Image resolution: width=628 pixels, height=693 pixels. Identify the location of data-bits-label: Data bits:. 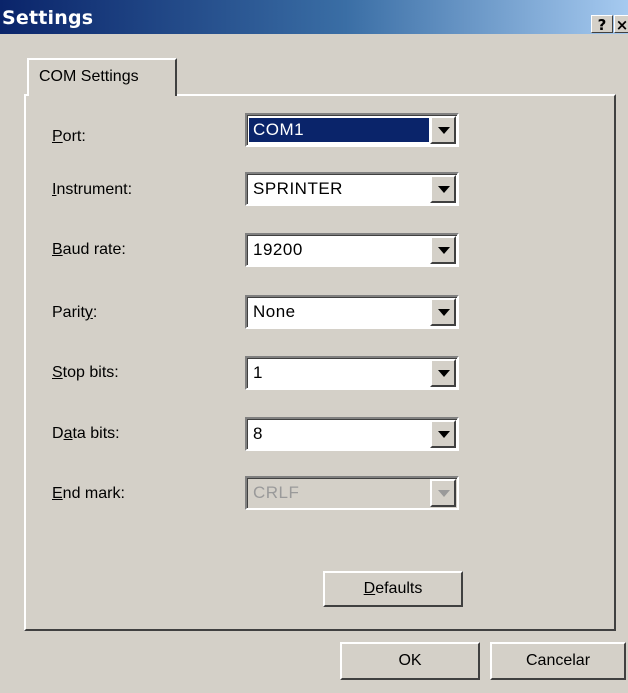
(86, 434).